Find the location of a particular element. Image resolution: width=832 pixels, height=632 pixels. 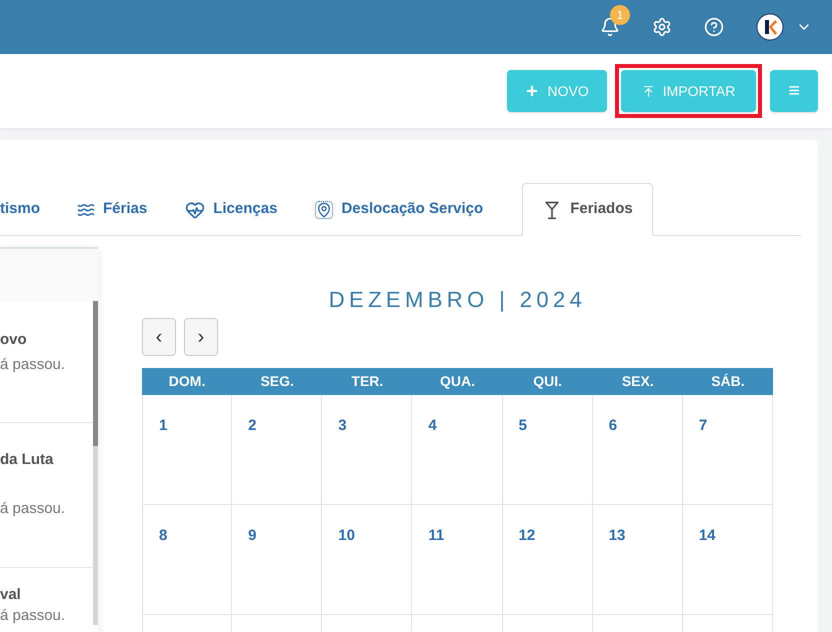

day-cell: 2 is located at coordinates (277, 450).